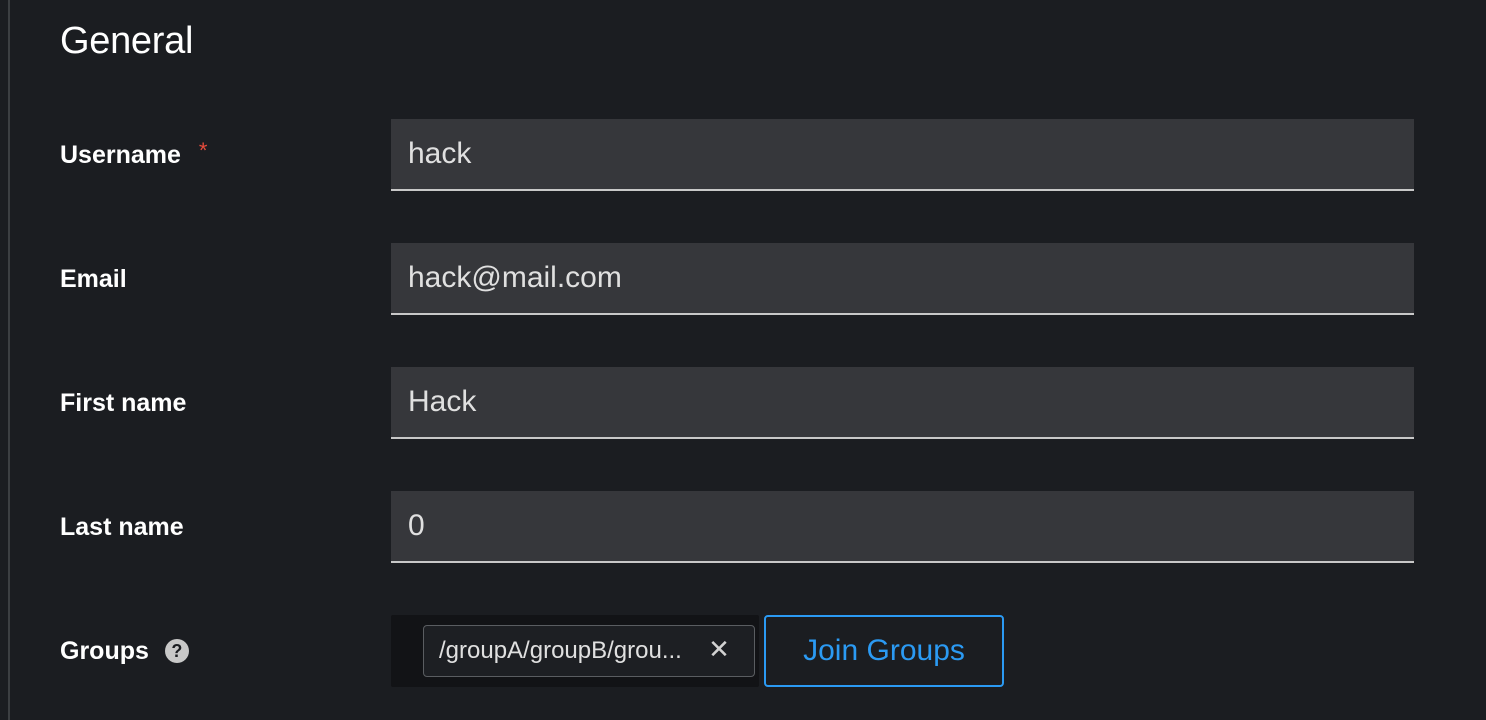 This screenshot has width=1486, height=720. I want to click on groups-chip-group: /groupA/groupB/grou... ✕, so click(575, 651).